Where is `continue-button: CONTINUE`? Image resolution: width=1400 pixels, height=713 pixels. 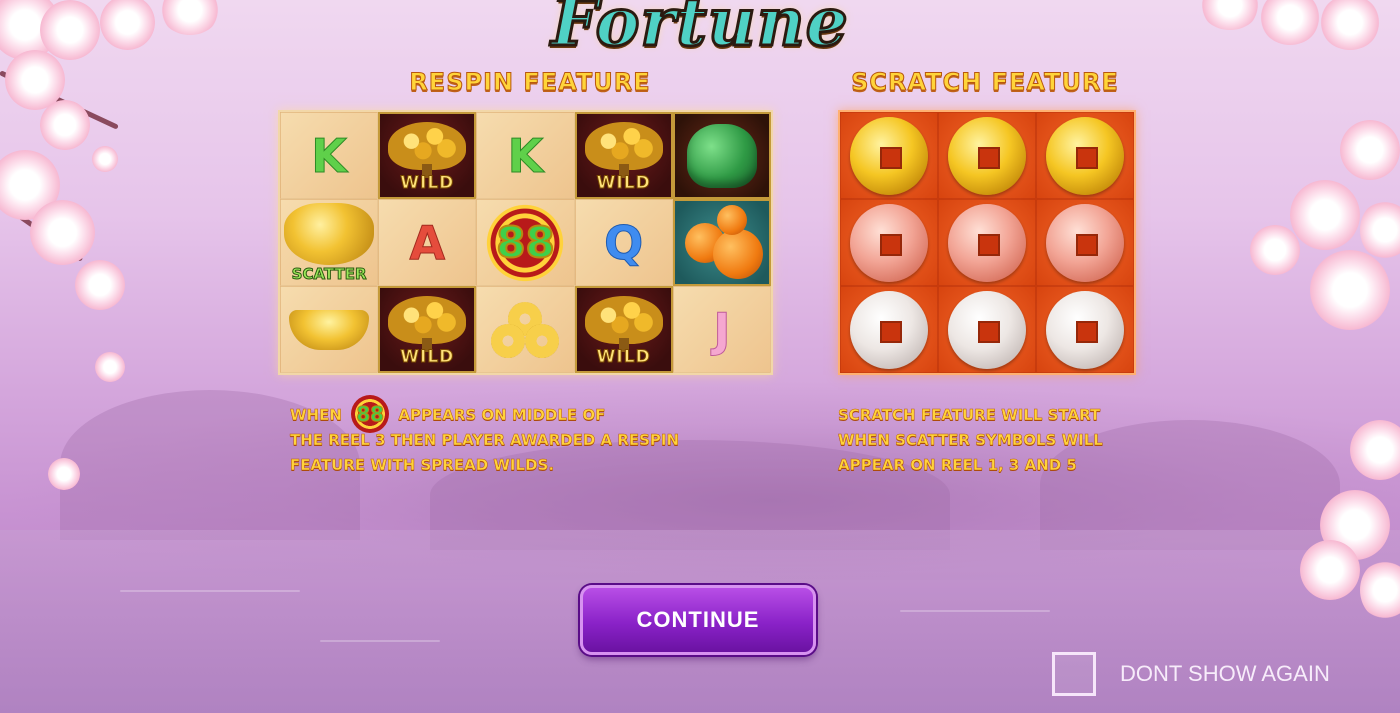
continue-button: CONTINUE is located at coordinates (698, 620).